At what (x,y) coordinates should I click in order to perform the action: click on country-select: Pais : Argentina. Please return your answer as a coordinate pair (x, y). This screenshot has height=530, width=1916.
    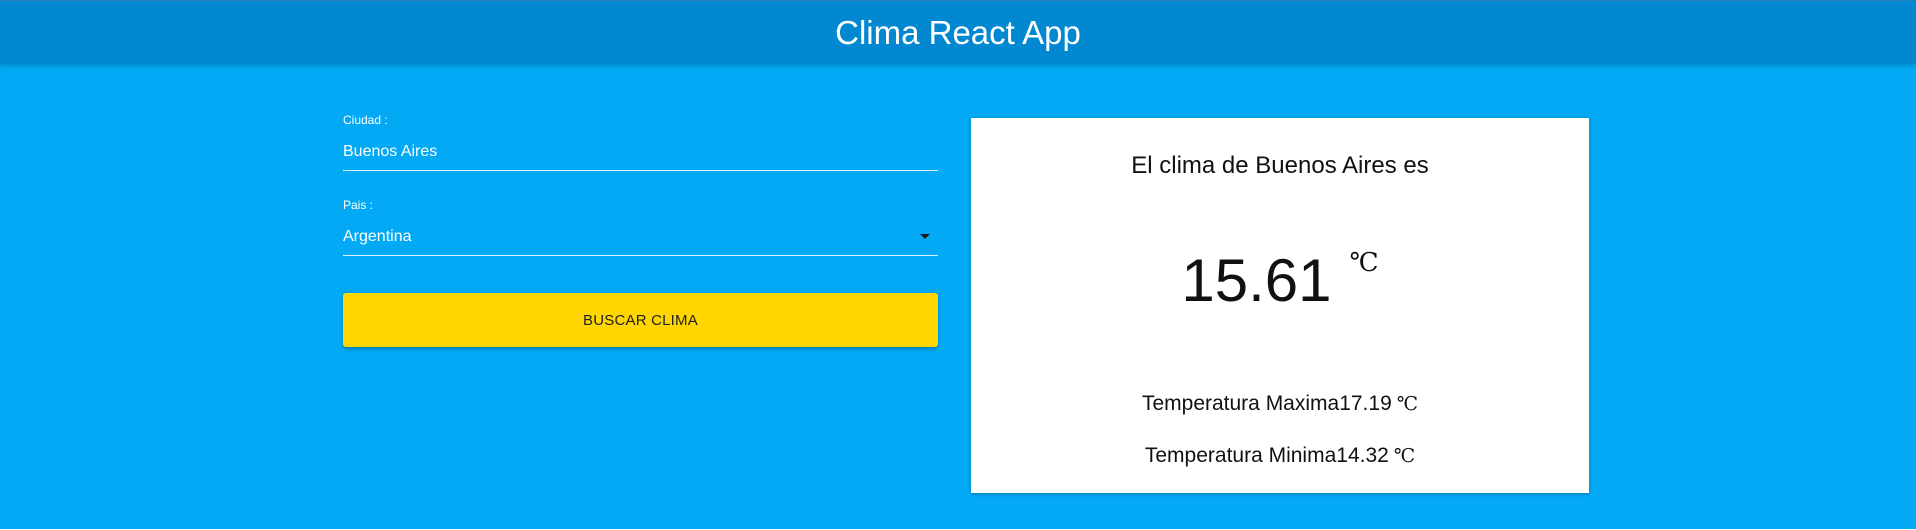
    Looking at the image, I should click on (640, 226).